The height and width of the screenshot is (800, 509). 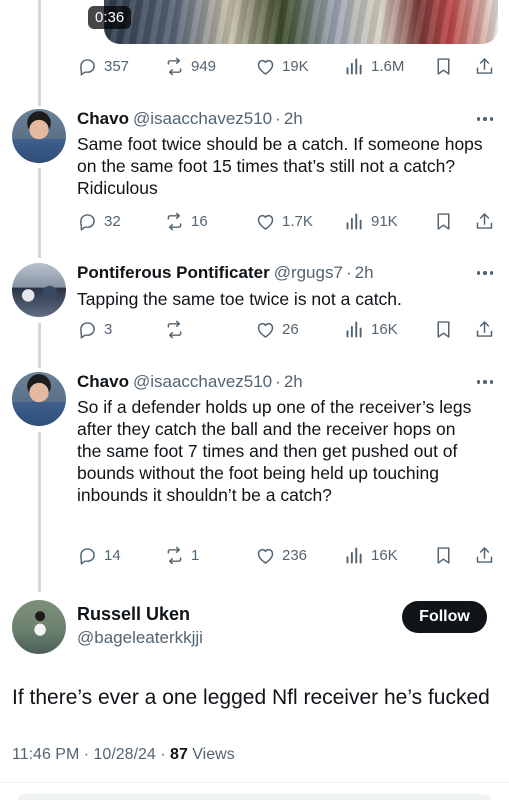 I want to click on tweet-meta: 11:46 PM · 10/28/24 · 87 Views, so click(x=123, y=755).